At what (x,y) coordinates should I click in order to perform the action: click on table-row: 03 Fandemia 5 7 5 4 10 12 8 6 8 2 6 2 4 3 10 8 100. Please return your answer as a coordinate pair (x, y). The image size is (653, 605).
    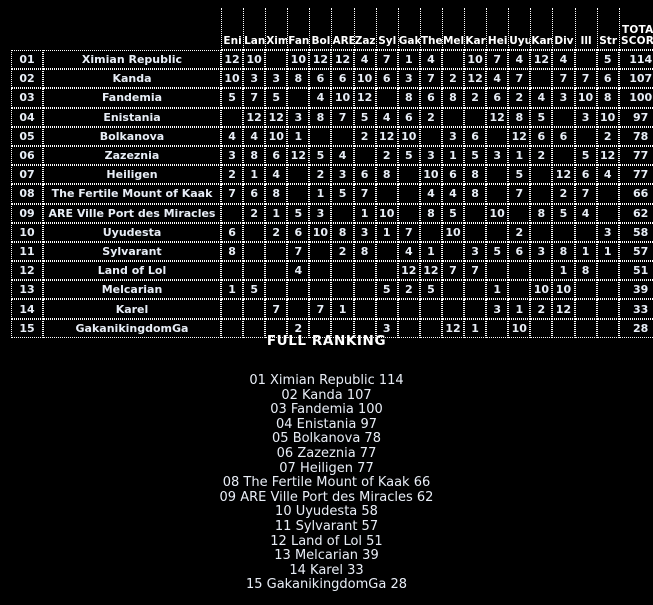
    Looking at the image, I should click on (332, 98).